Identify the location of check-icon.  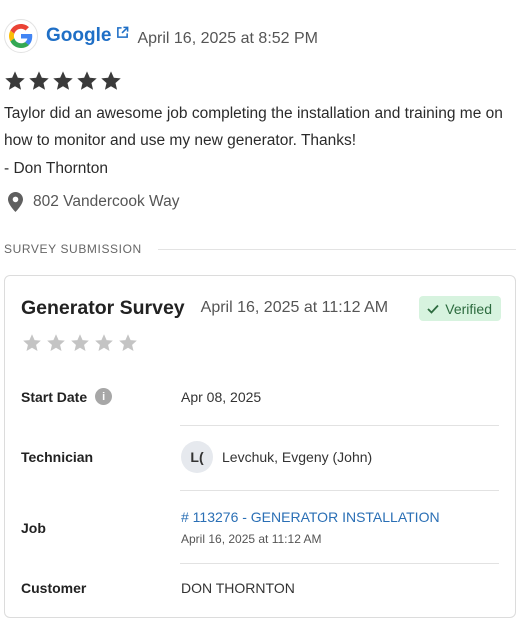
(433, 309).